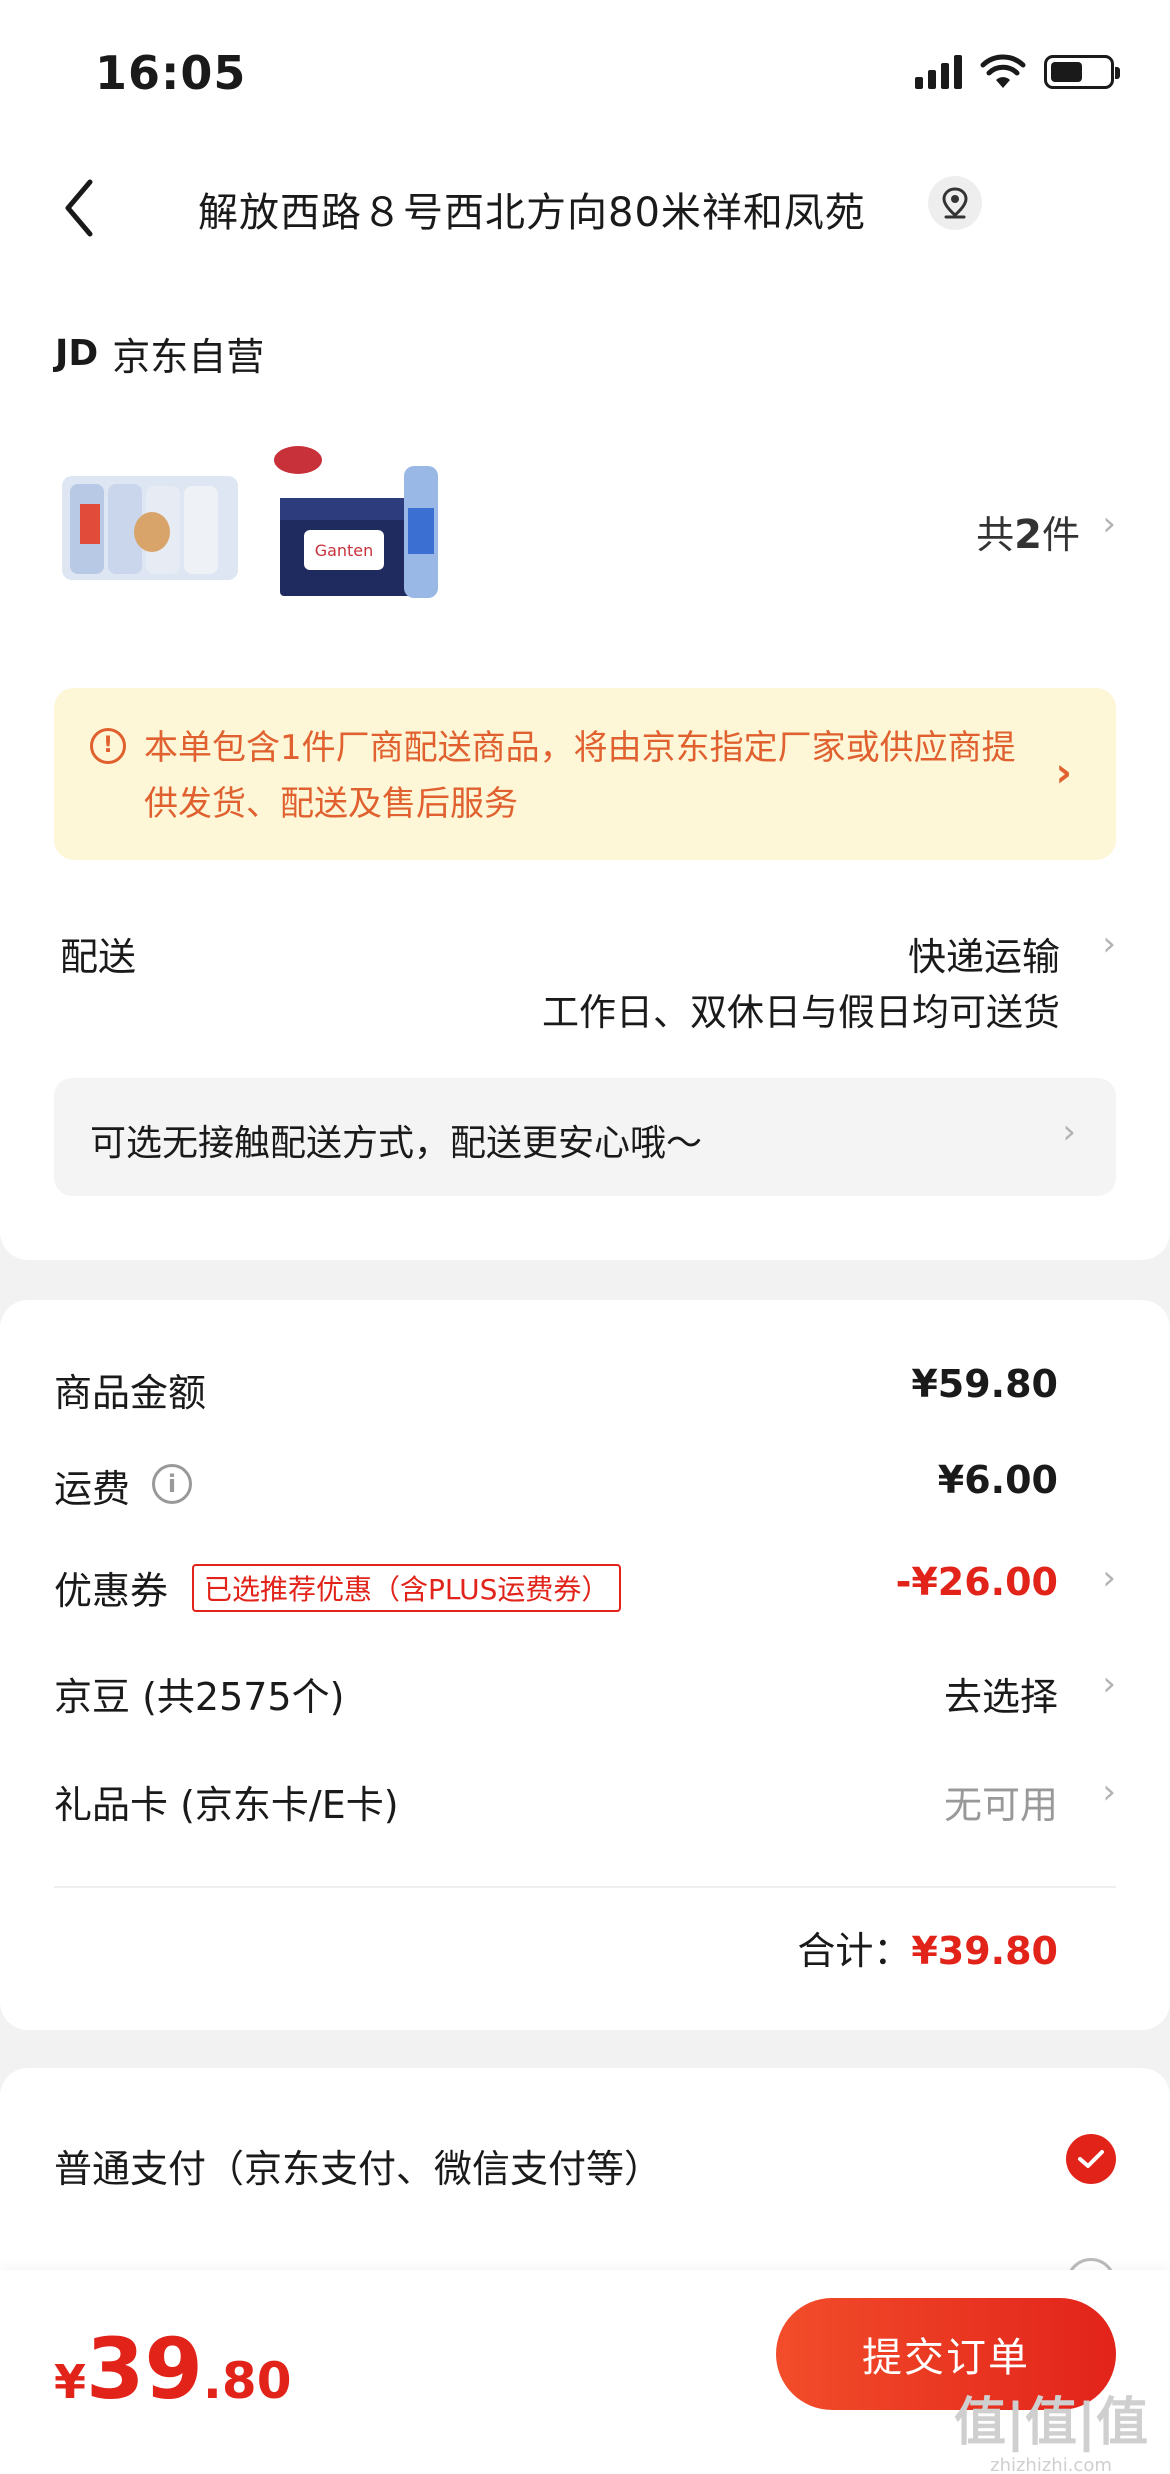 The width and height of the screenshot is (1170, 2474). I want to click on gift-card-chevron-icon: ›, so click(1109, 1792).